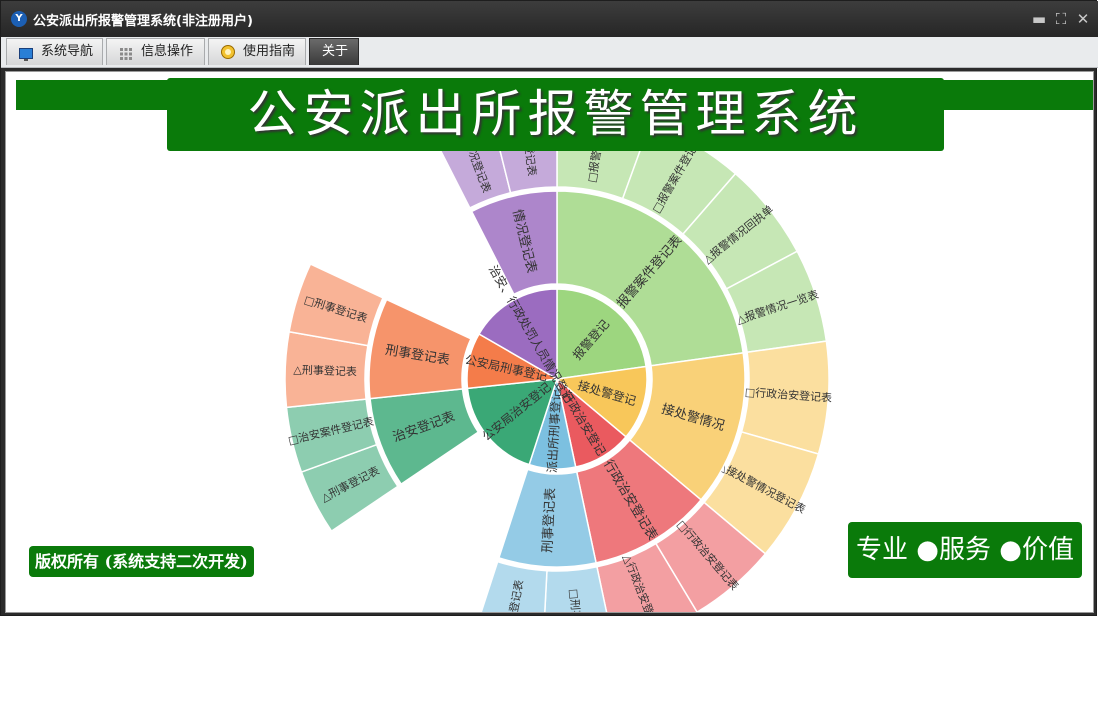 The height and width of the screenshot is (723, 1099). Describe the element at coordinates (228, 52) in the screenshot. I see `help-icon` at that location.